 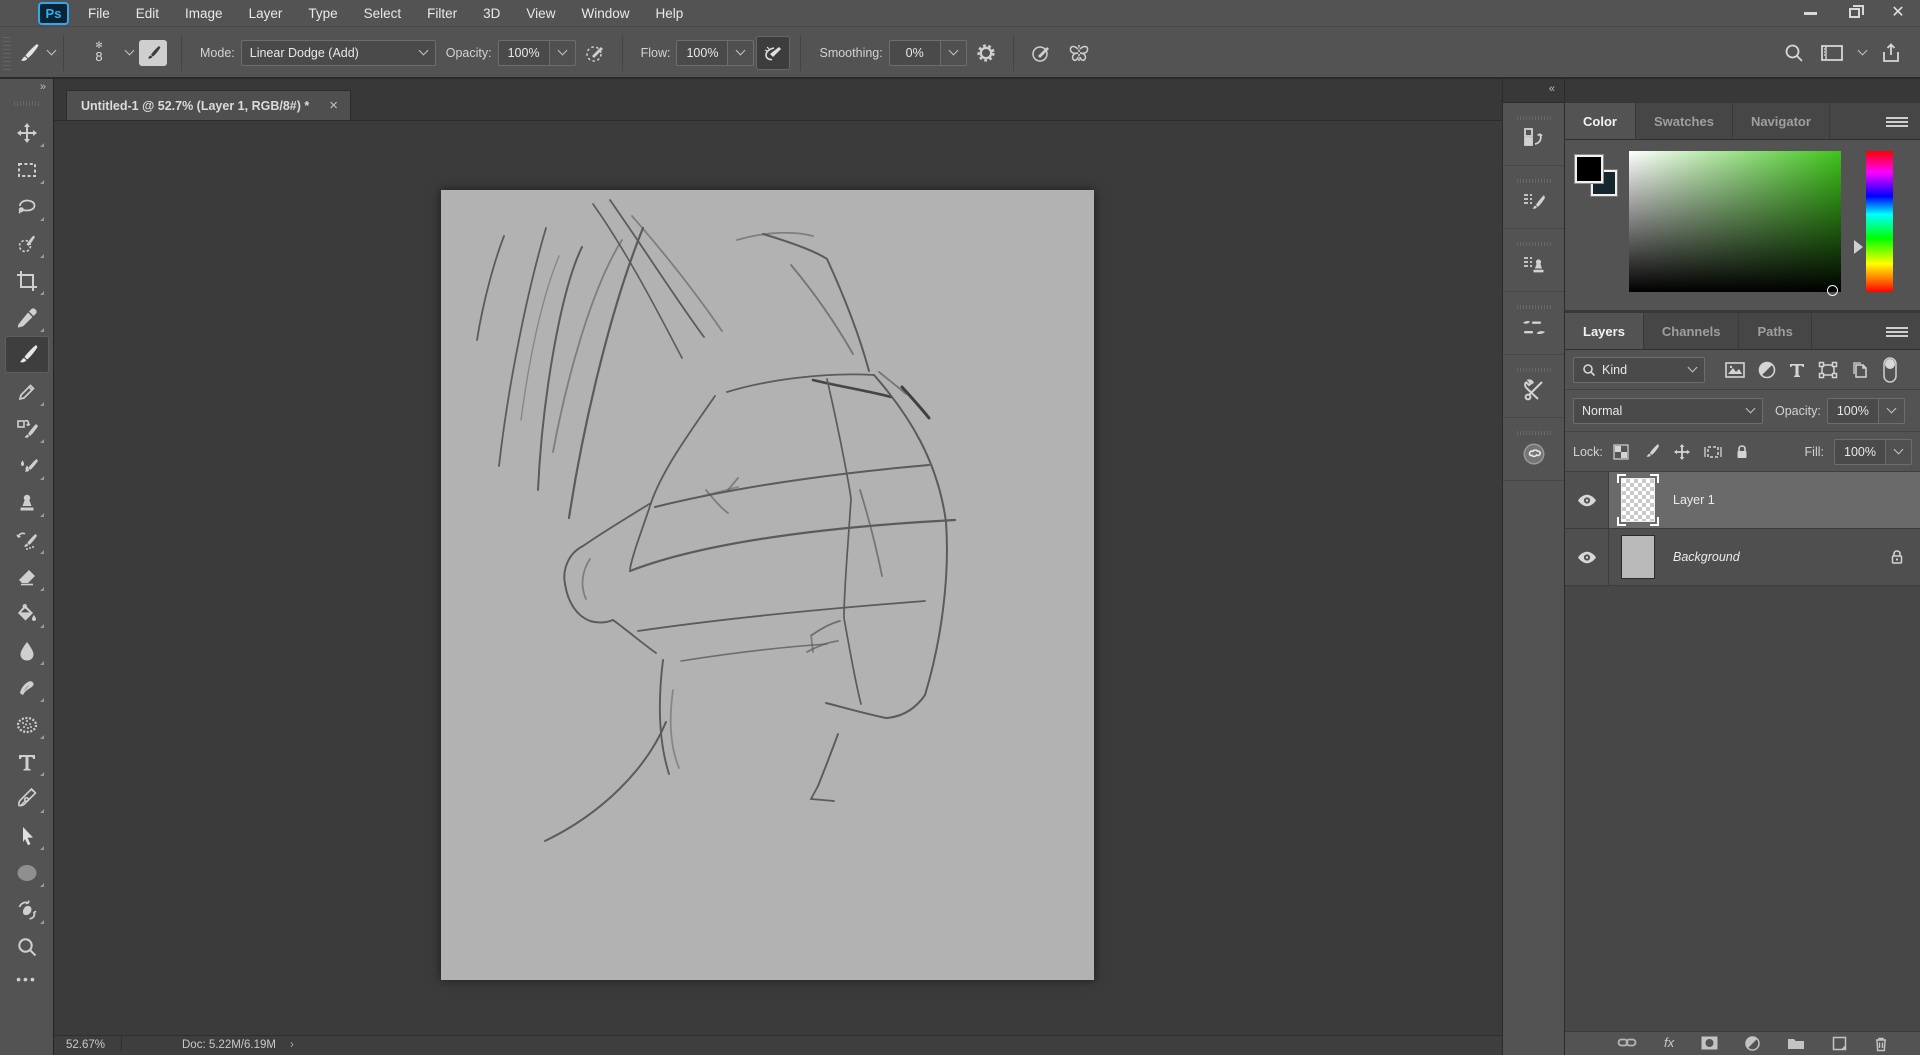 What do you see at coordinates (1832, 290) in the screenshot?
I see `color-field-indicator` at bounding box center [1832, 290].